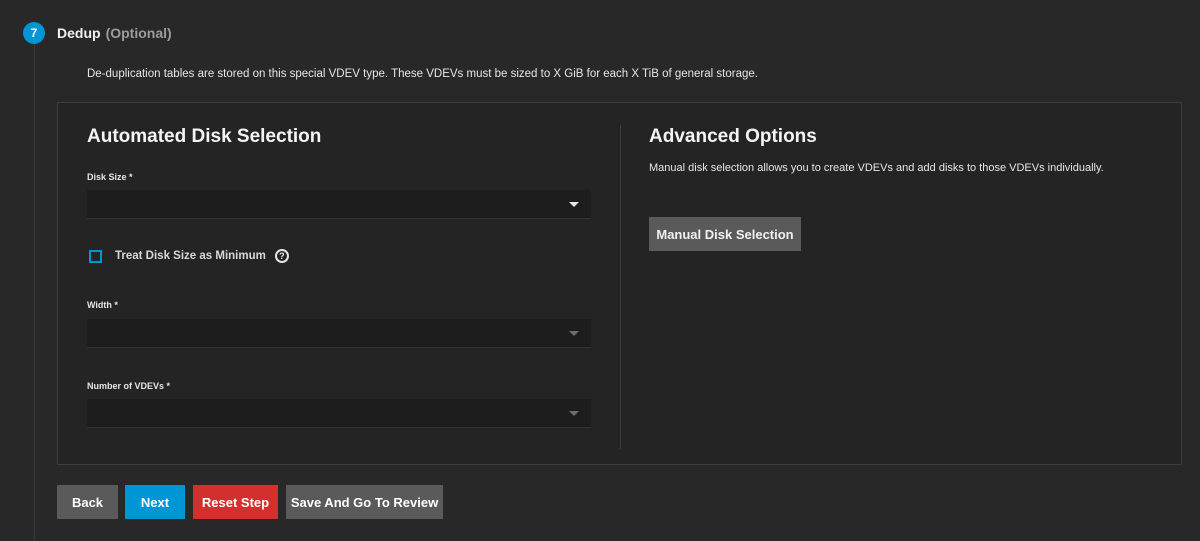  I want to click on treat-min-row: Treat Disk Size as Minimum ?, so click(189, 256).